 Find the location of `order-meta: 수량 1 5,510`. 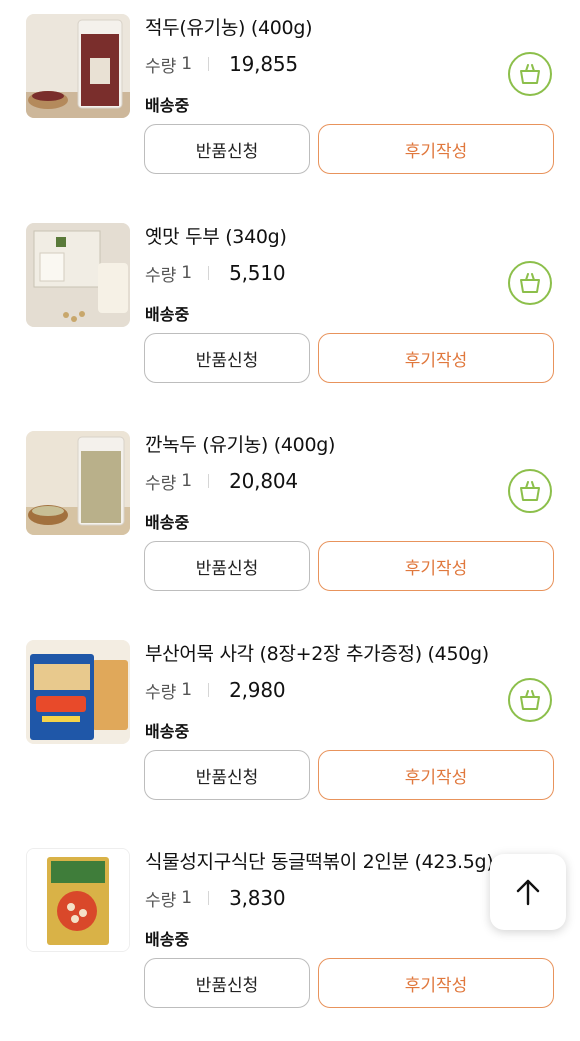

order-meta: 수량 1 5,510 is located at coordinates (215, 273).